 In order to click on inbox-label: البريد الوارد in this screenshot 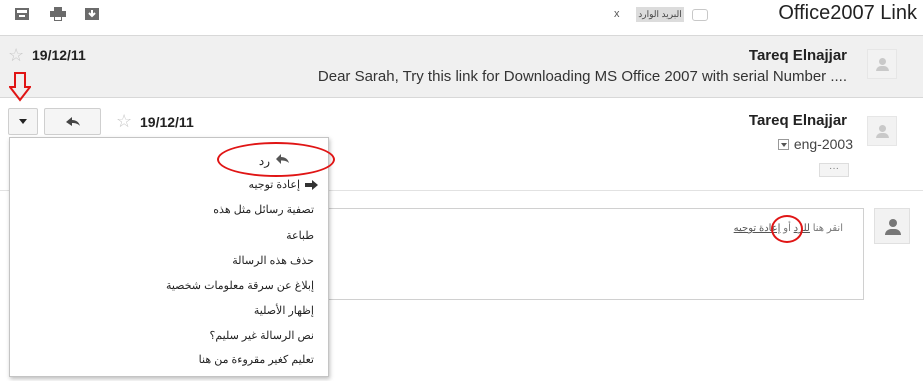, I will do `click(660, 14)`.